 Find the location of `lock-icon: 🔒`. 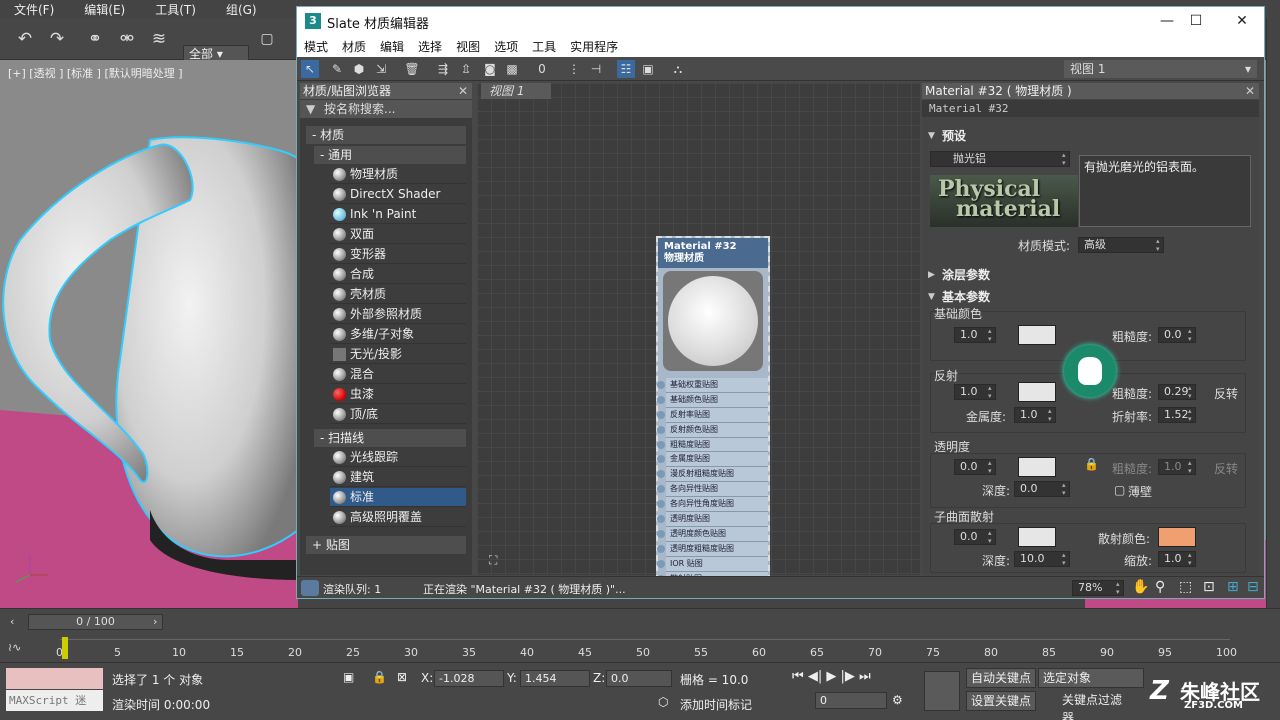

lock-icon: 🔒 is located at coordinates (1091, 464).